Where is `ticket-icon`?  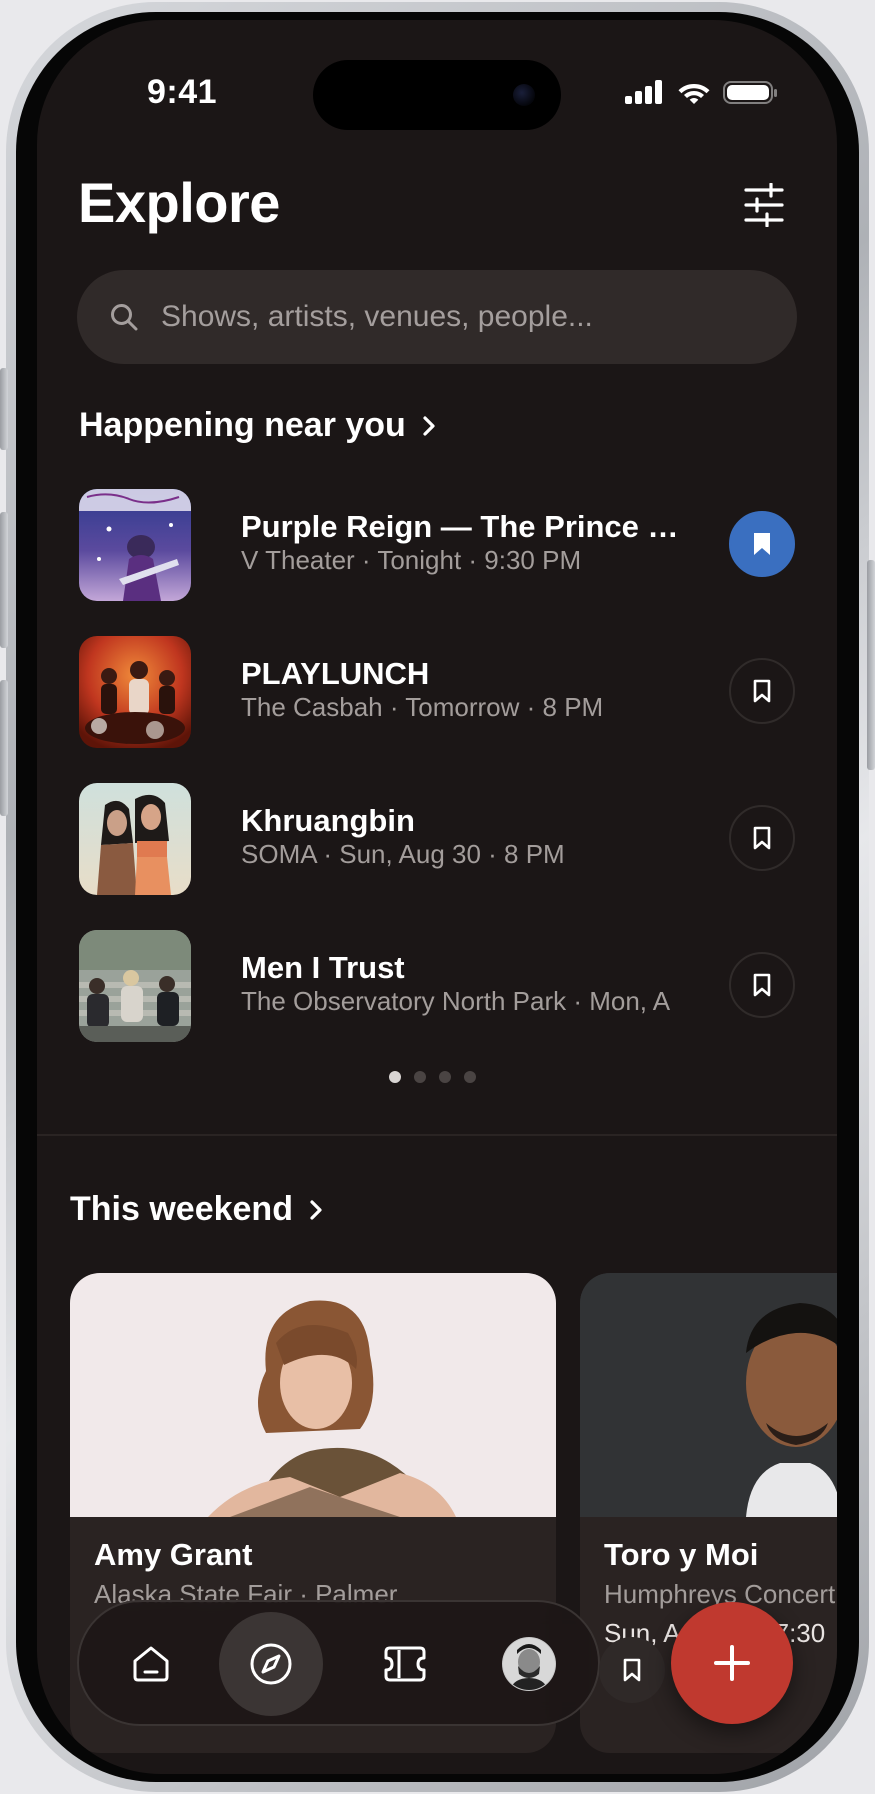 ticket-icon is located at coordinates (405, 1664).